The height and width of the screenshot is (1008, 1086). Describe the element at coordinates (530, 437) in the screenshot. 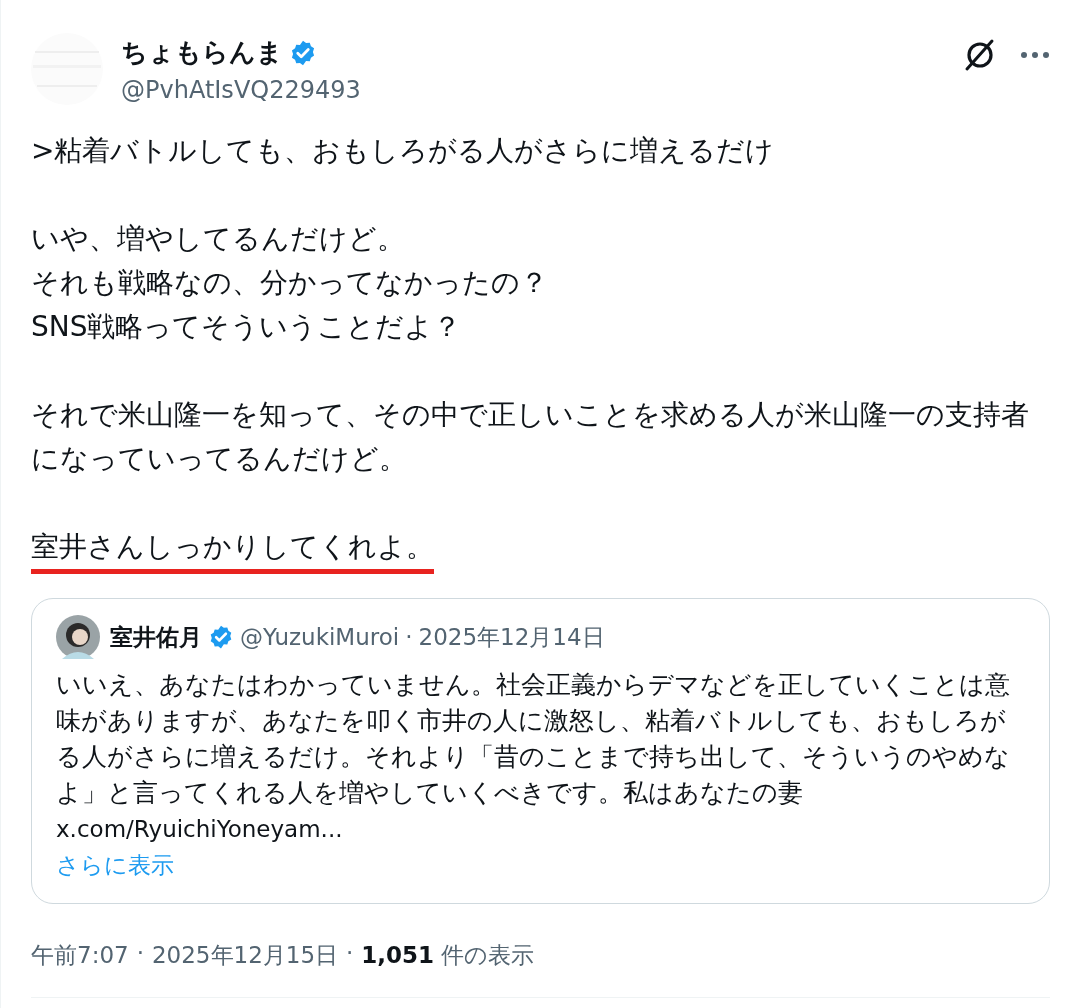

I see `tweet-text: それで米山隆一を知って、その中で正しいことを求める人が米山隆一の支持者になっていってるんだけど。` at that location.